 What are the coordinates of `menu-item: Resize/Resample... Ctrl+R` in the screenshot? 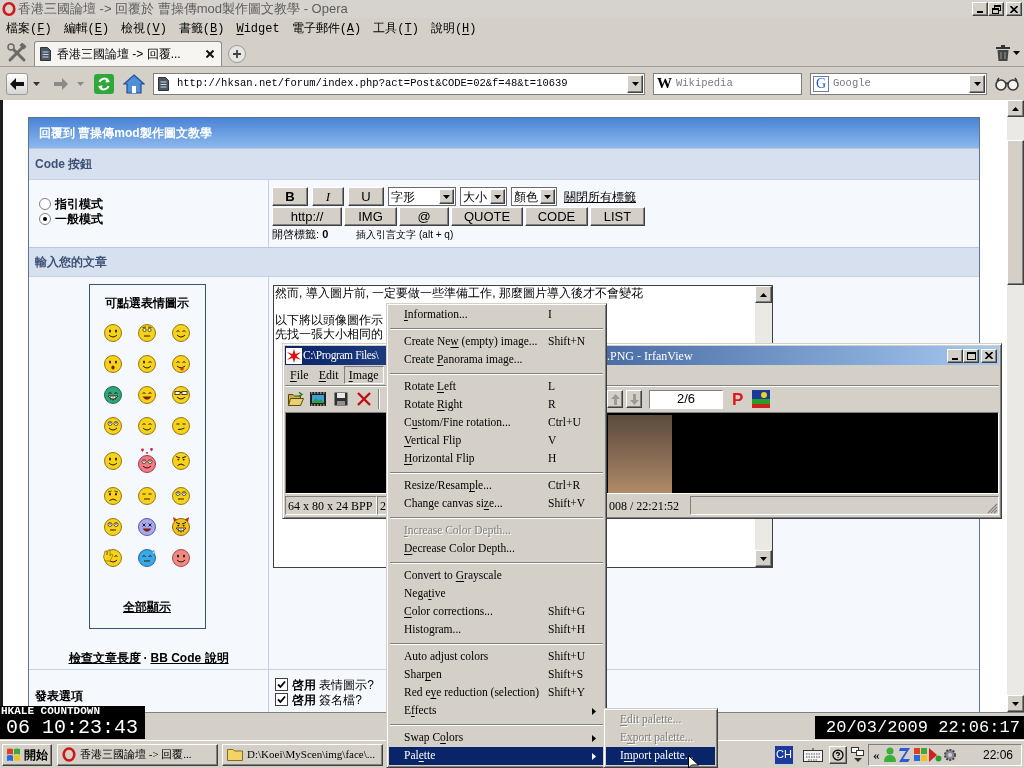 It's located at (496, 486).